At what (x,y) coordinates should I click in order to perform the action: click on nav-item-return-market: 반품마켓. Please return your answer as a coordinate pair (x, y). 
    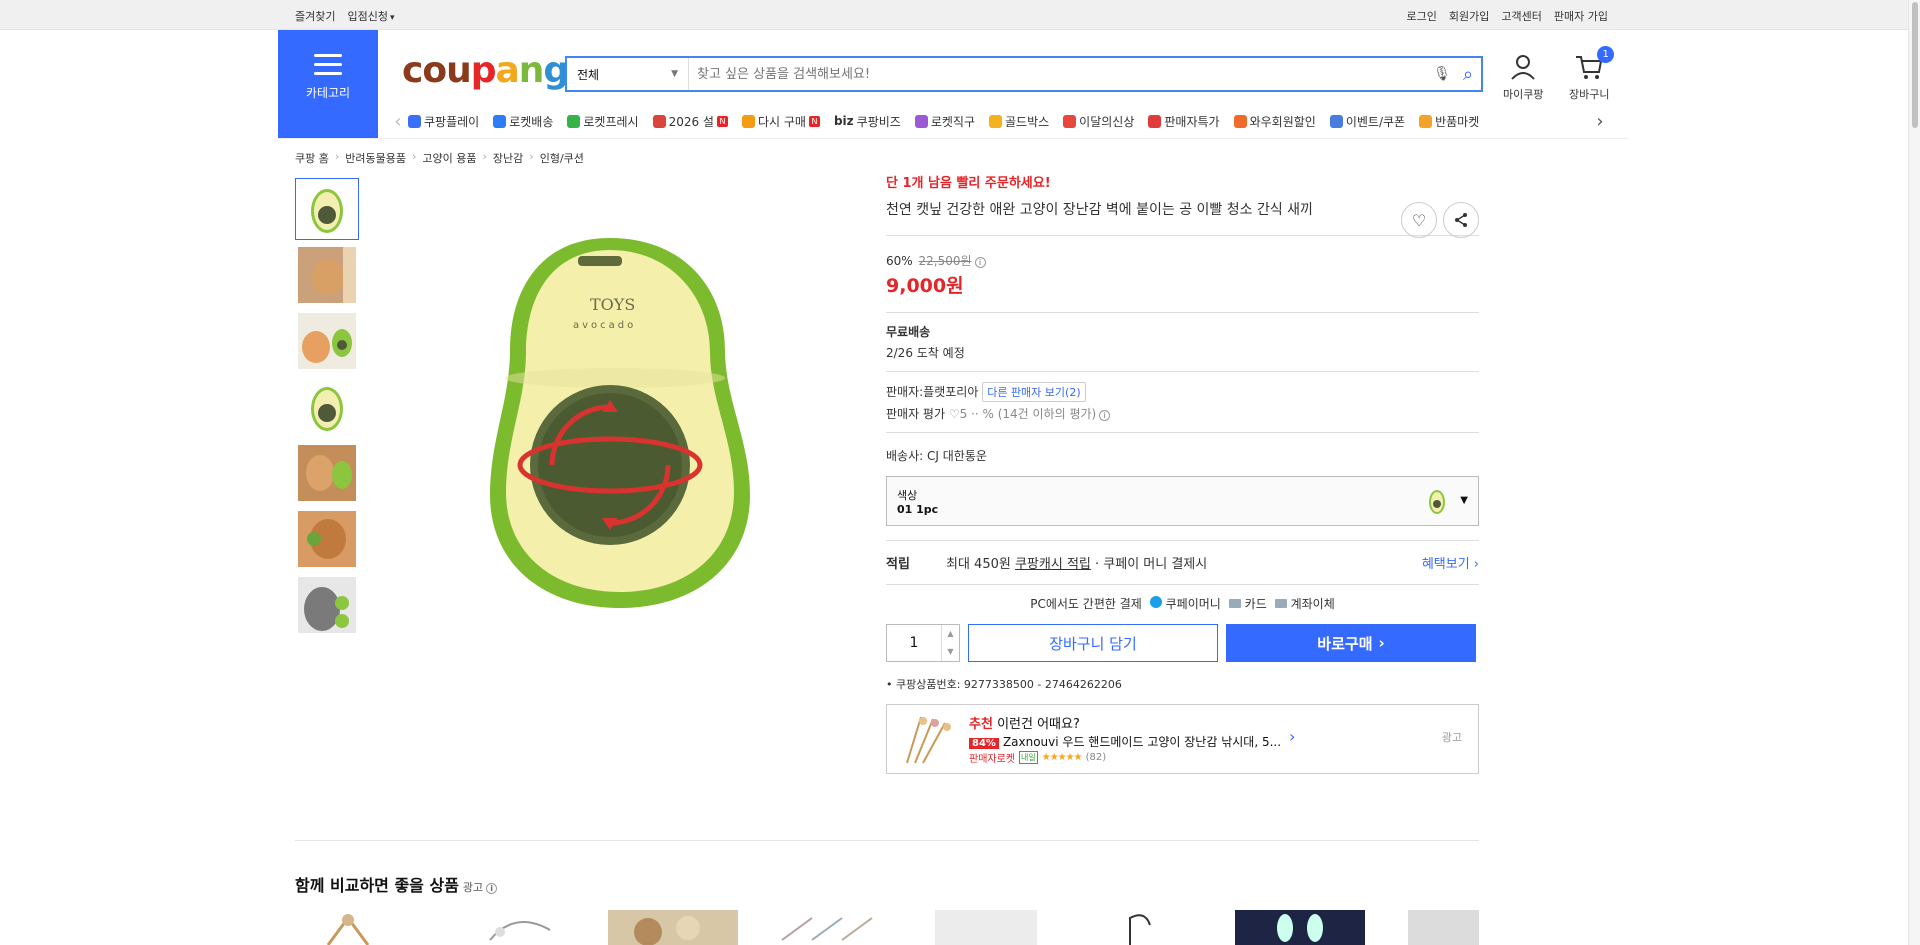
    Looking at the image, I should click on (1449, 121).